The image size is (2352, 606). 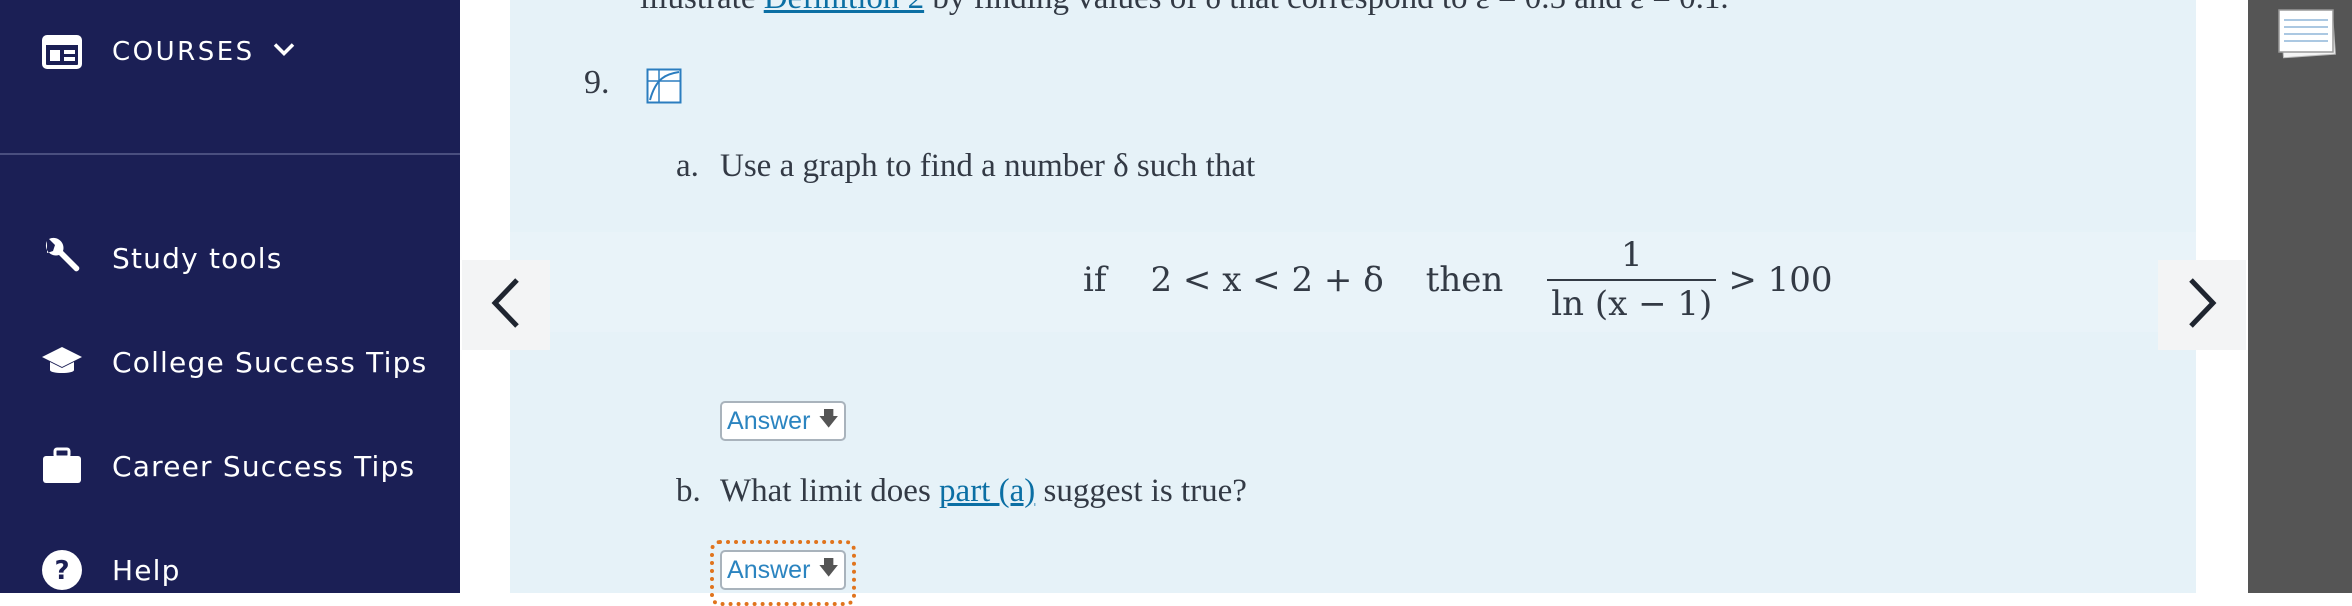 I want to click on chevron-down-icon, so click(x=284, y=52).